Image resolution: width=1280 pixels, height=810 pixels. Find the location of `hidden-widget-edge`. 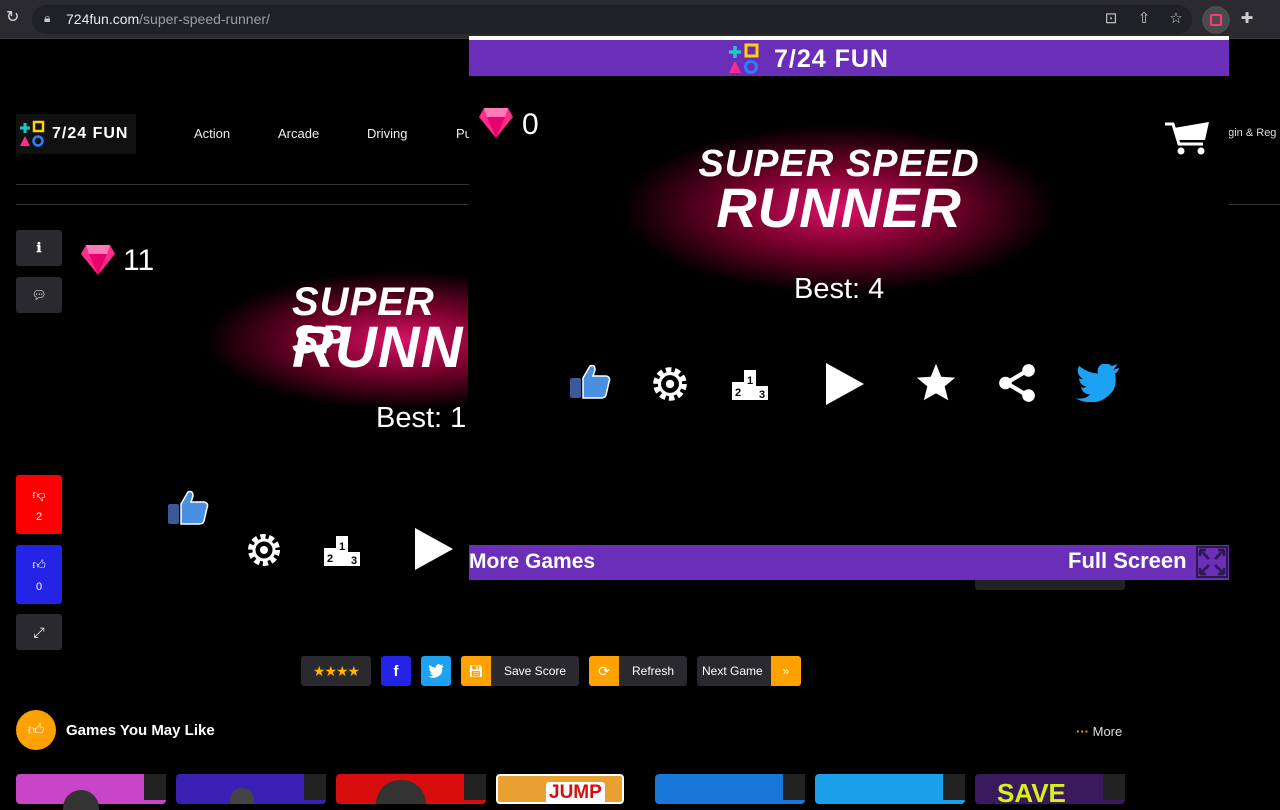

hidden-widget-edge is located at coordinates (1050, 585).